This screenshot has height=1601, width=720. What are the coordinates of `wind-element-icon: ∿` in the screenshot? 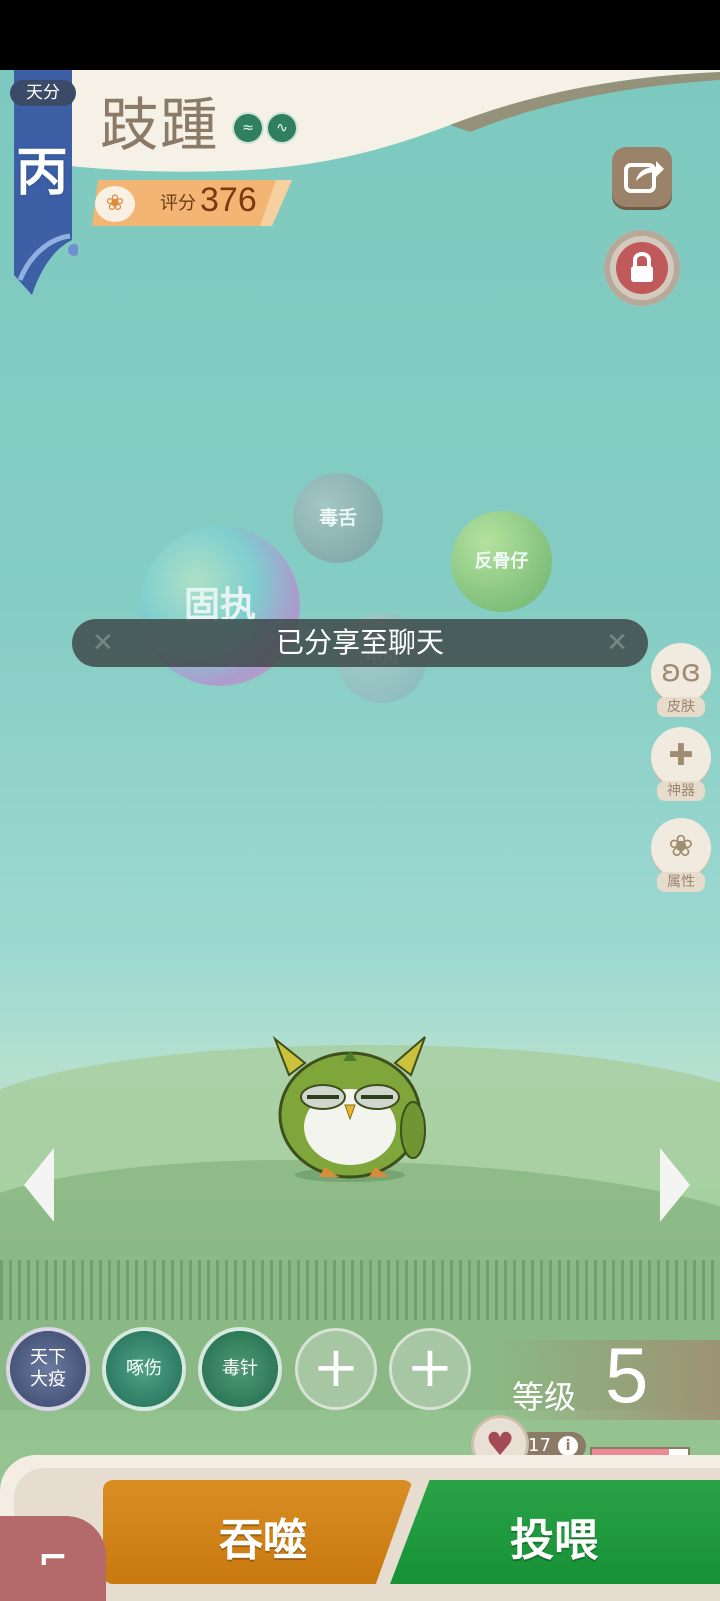 It's located at (282, 128).